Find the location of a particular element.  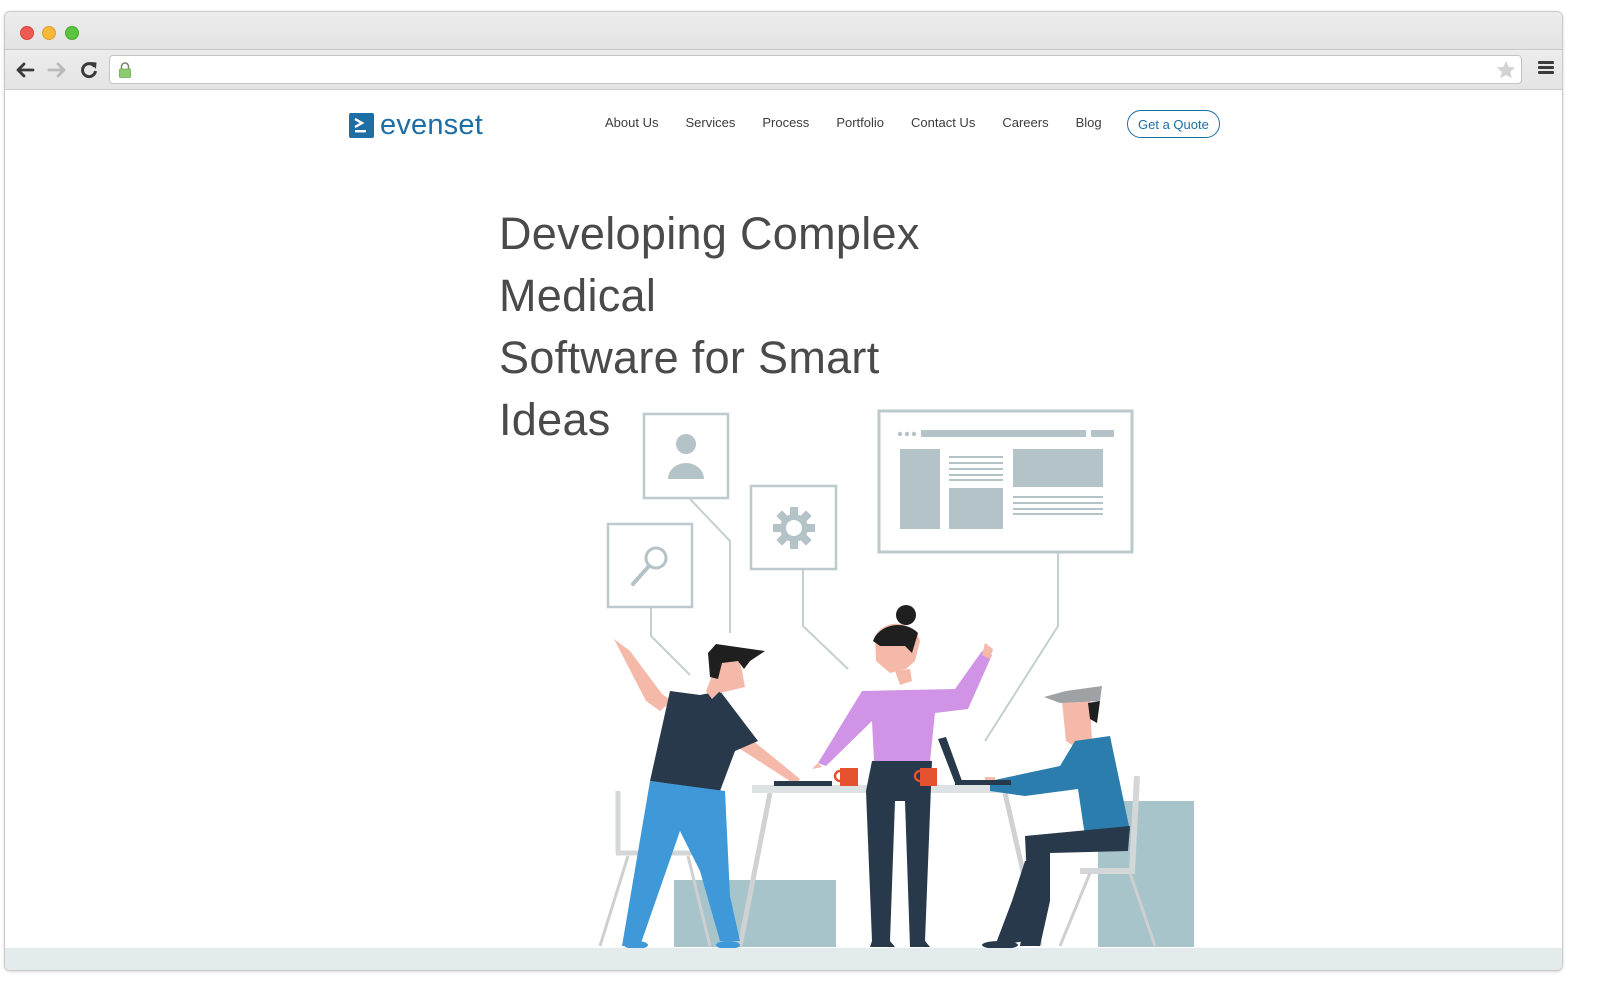

reload-icon is located at coordinates (89, 70).